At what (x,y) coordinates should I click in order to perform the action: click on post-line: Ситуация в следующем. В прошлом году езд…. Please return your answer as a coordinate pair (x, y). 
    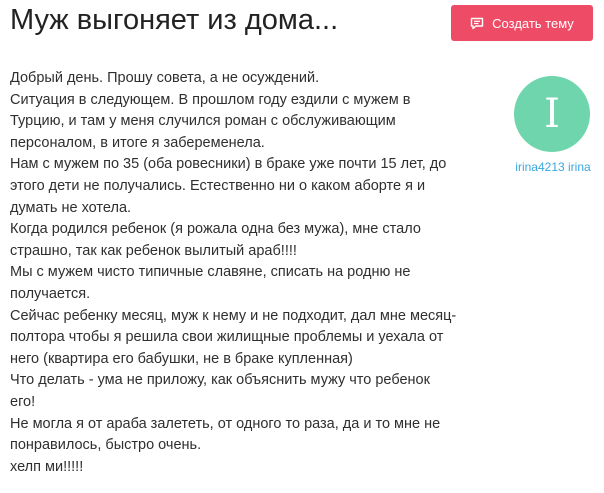
    Looking at the image, I should click on (210, 99).